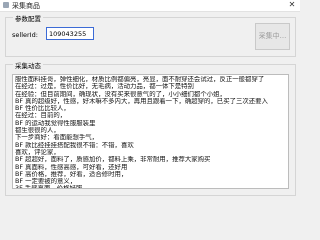 This screenshot has height=240, width=320. I want to click on close-icon: ✕, so click(292, 5).